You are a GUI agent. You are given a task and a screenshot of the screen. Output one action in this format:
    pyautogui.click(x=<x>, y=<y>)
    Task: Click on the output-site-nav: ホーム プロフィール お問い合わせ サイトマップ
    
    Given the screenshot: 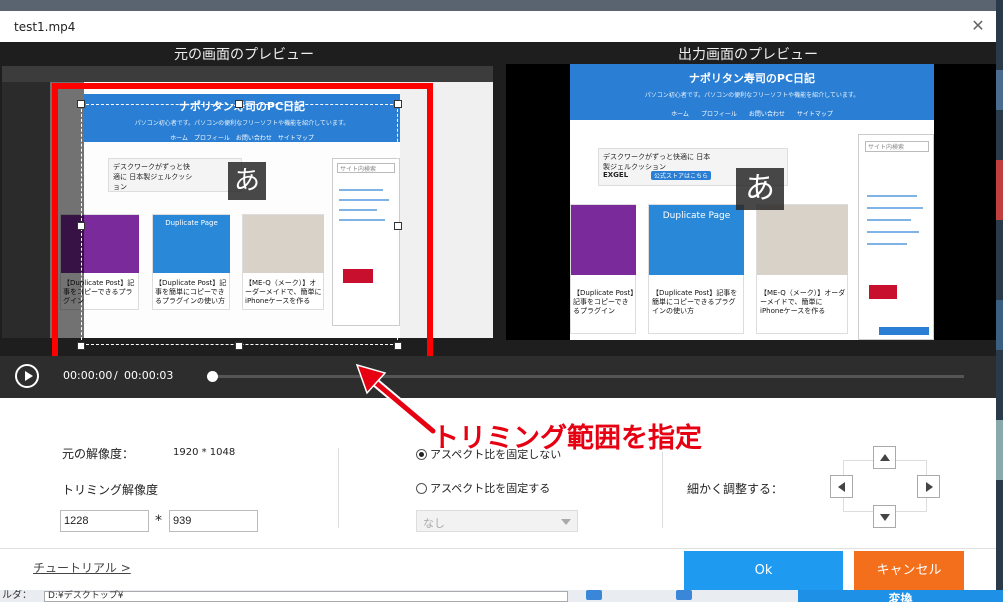 What is the action you would take?
    pyautogui.click(x=752, y=114)
    